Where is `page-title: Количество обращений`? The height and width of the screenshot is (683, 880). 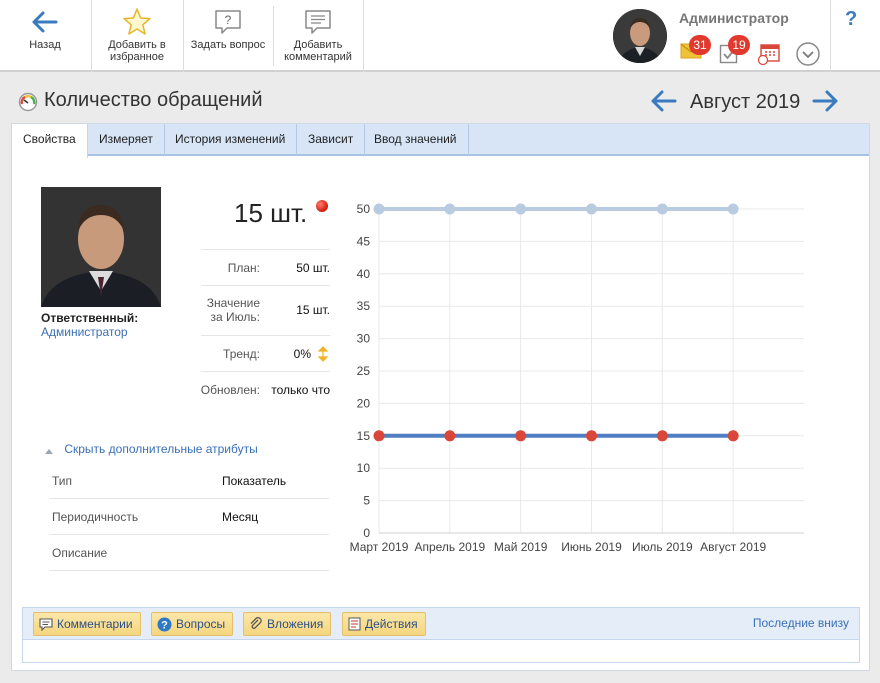
page-title: Количество обращений is located at coordinates (153, 100).